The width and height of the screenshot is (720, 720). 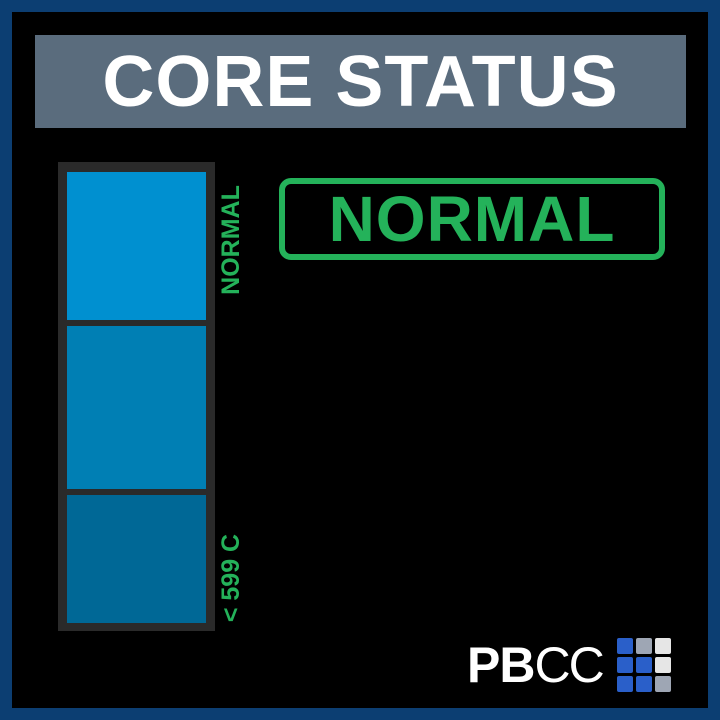 What do you see at coordinates (231, 240) in the screenshot?
I see `gauge-top-label: NORMAL` at bounding box center [231, 240].